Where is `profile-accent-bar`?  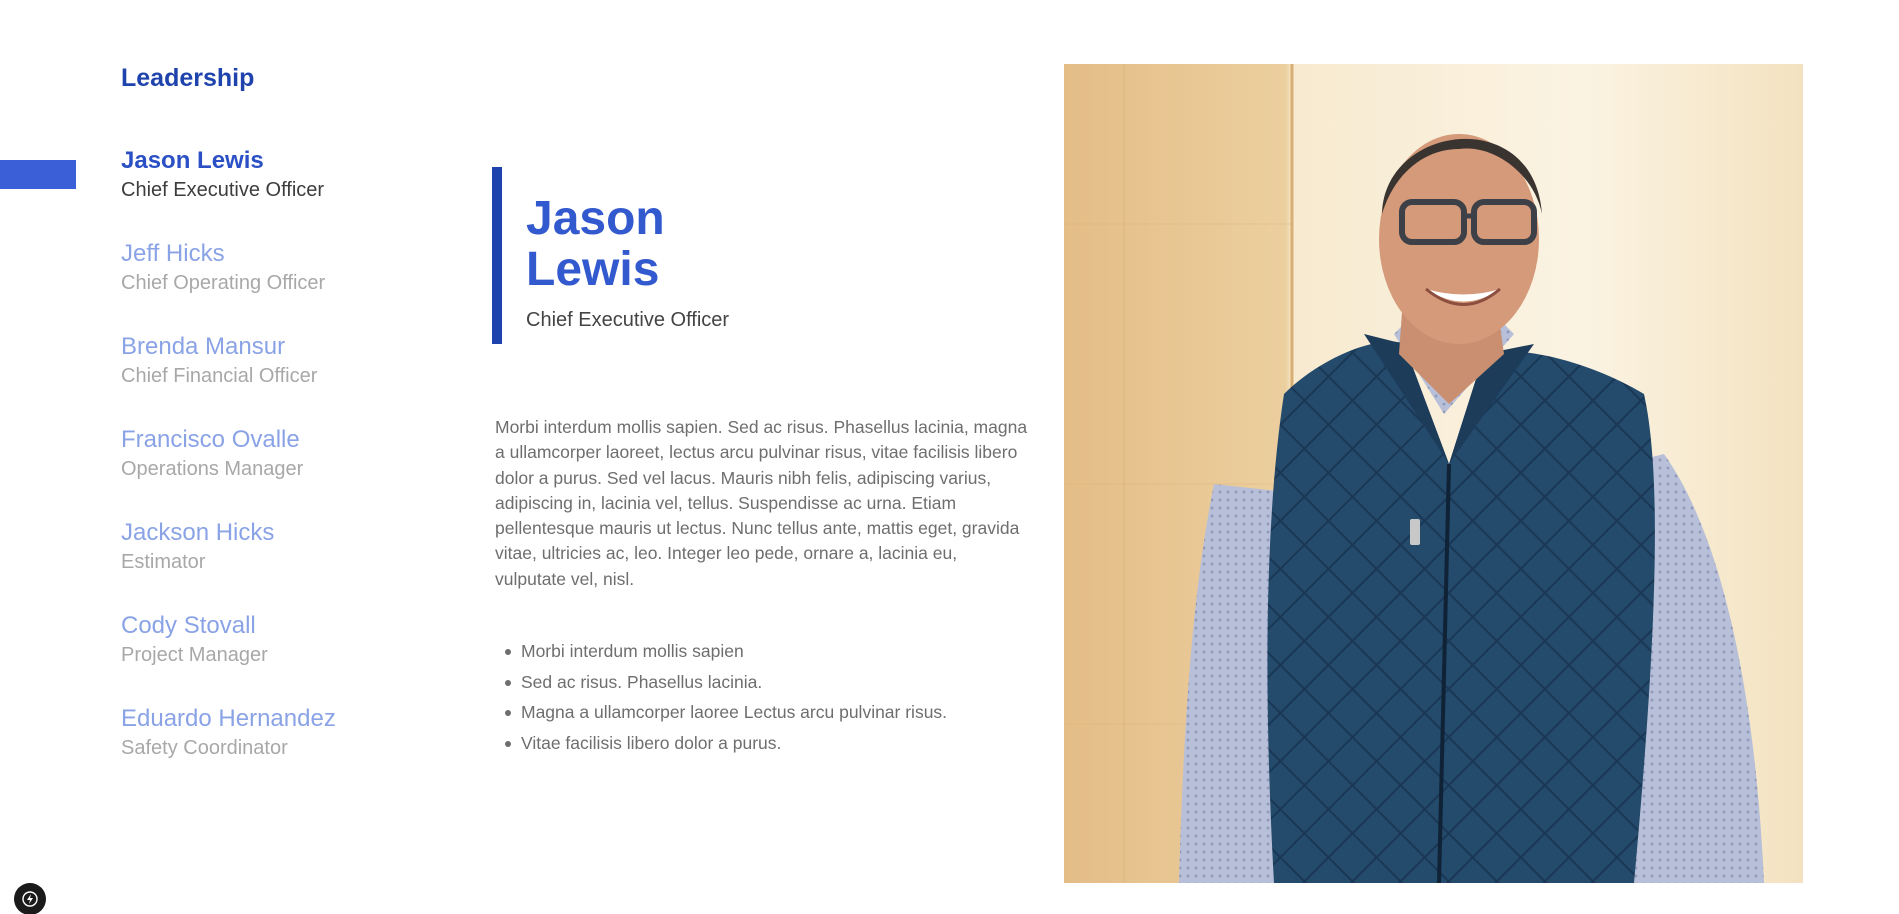 profile-accent-bar is located at coordinates (497, 255).